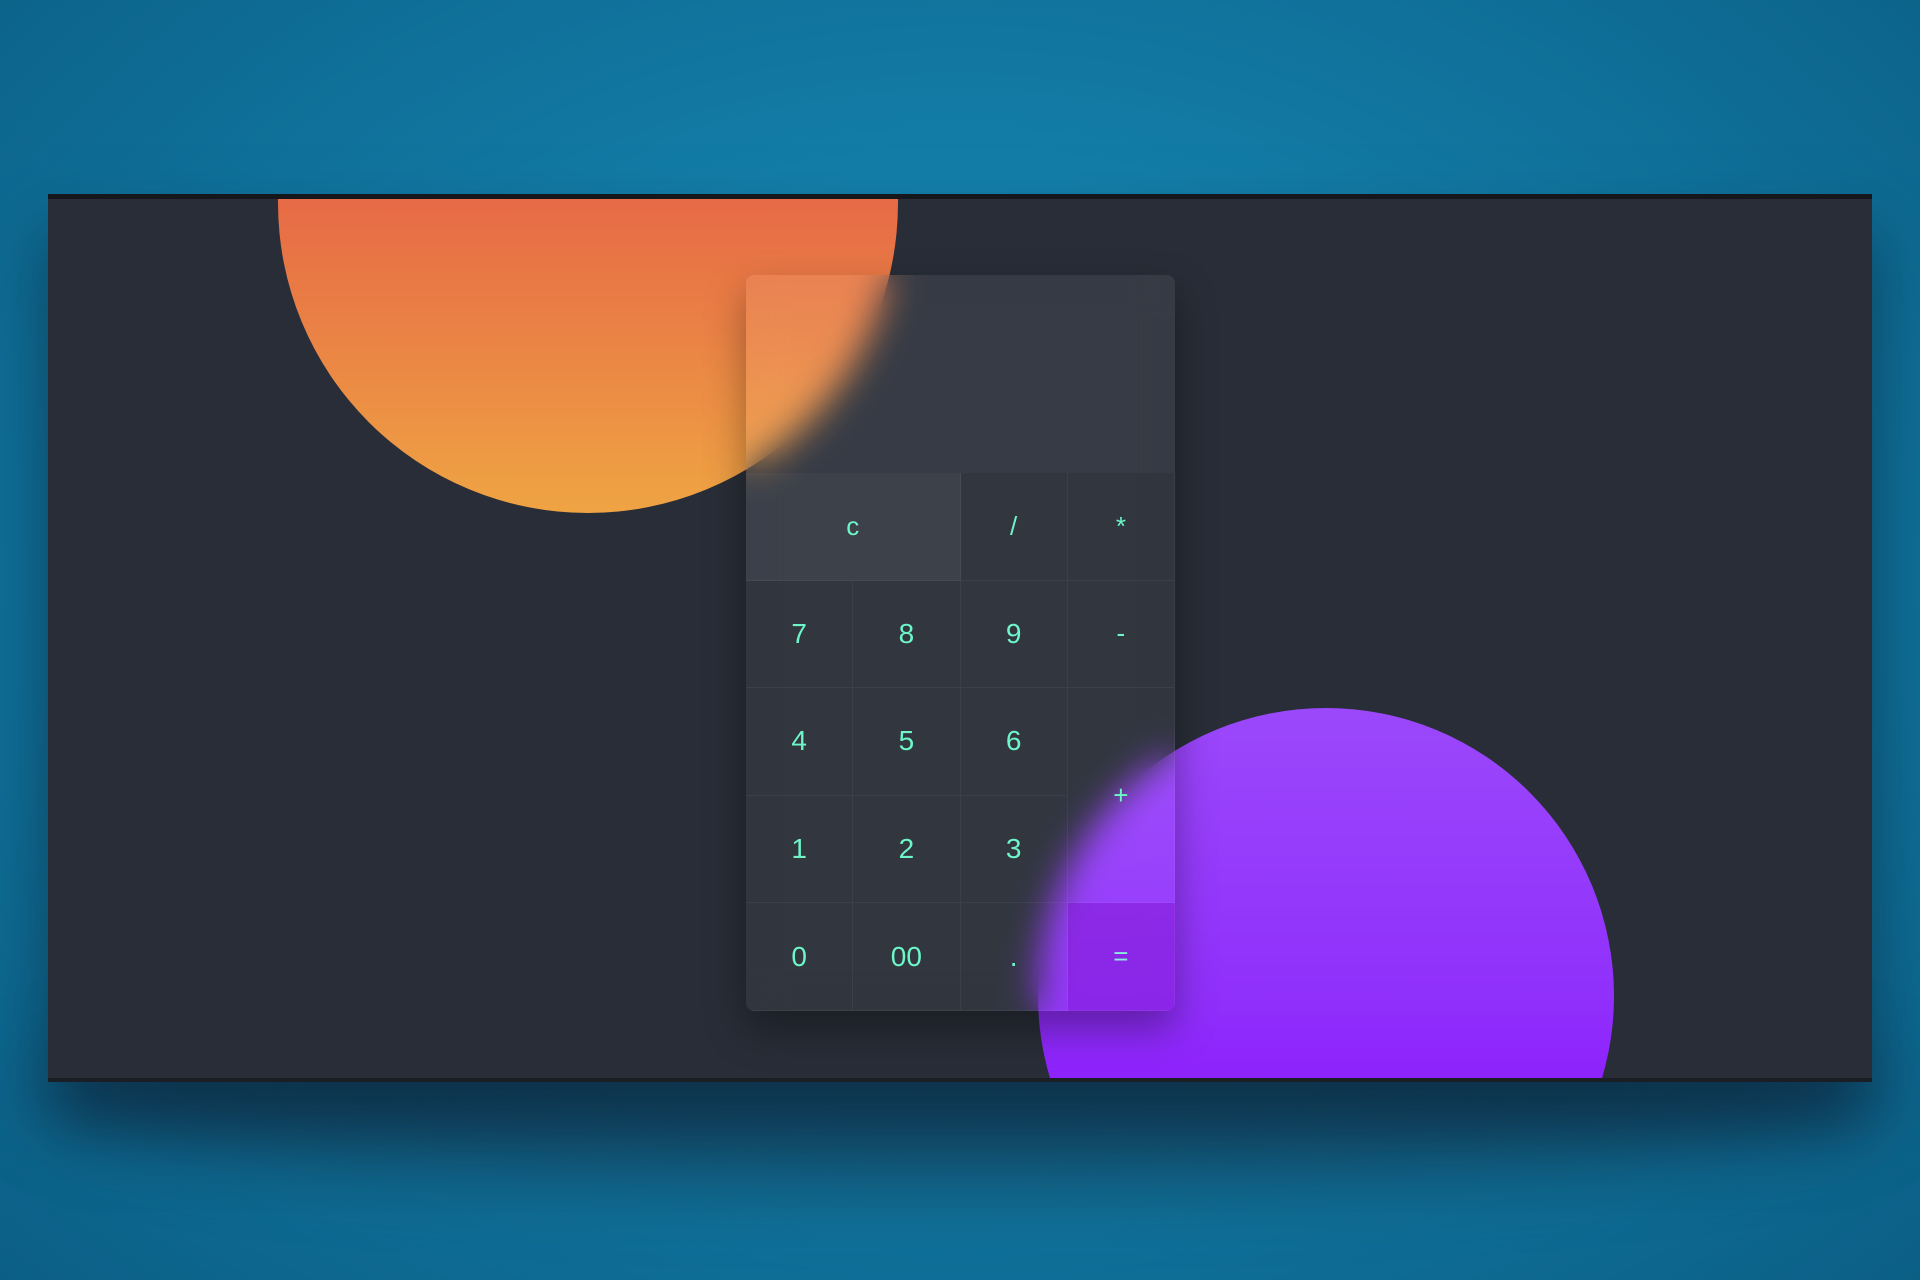 Image resolution: width=1920 pixels, height=1280 pixels. What do you see at coordinates (1121, 634) in the screenshot?
I see `minus-button: -` at bounding box center [1121, 634].